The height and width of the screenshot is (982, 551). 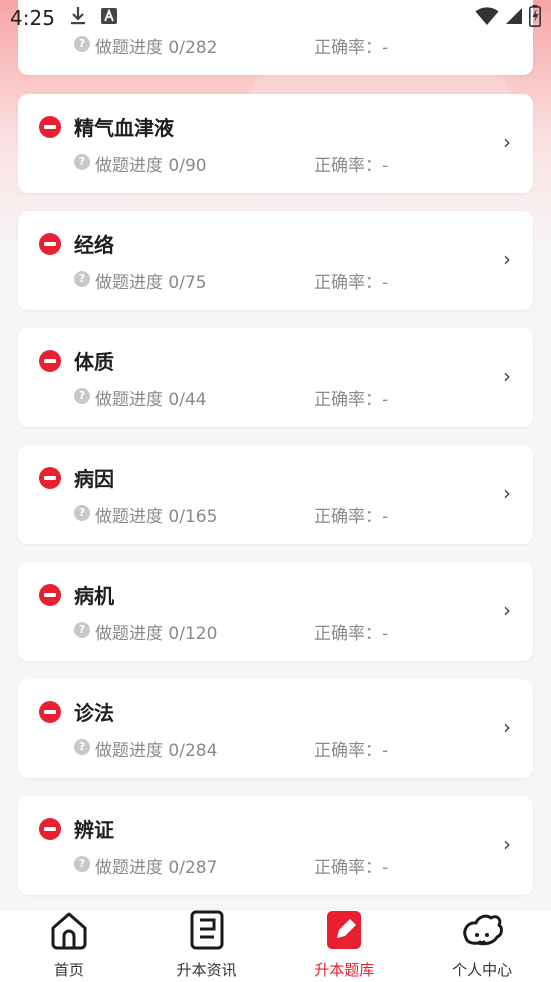 I want to click on progress-text: 做题进度 0/120, so click(x=156, y=634).